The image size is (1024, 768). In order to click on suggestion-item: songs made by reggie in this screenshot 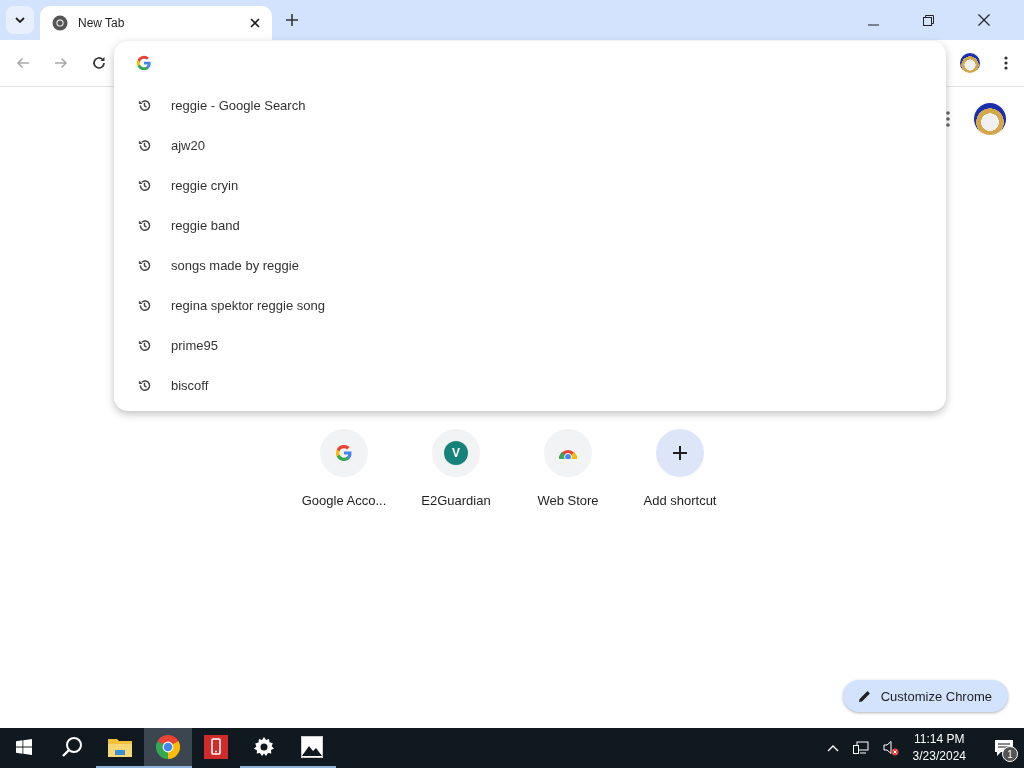, I will do `click(530, 265)`.